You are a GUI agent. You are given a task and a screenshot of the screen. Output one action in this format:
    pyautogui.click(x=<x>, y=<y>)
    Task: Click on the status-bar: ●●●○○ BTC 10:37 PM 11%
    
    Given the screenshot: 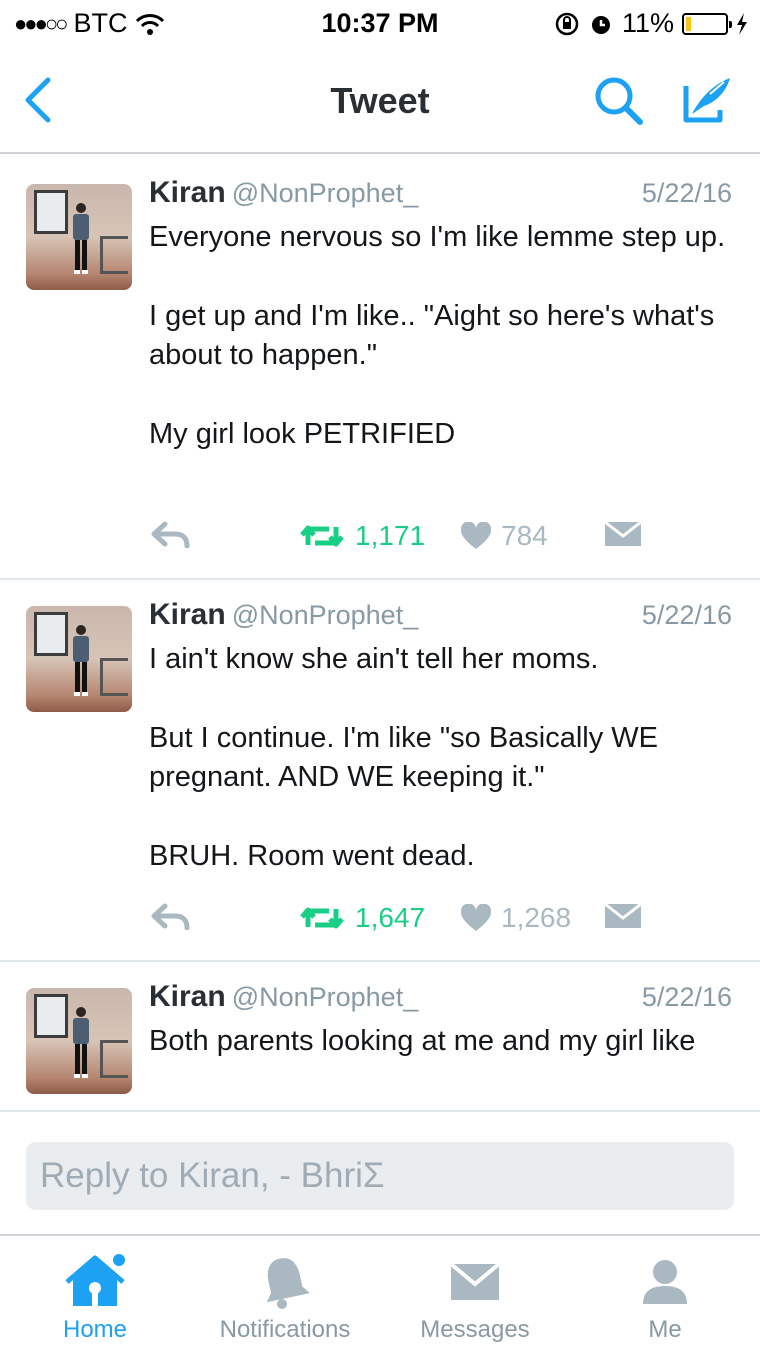 What is the action you would take?
    pyautogui.click(x=380, y=25)
    